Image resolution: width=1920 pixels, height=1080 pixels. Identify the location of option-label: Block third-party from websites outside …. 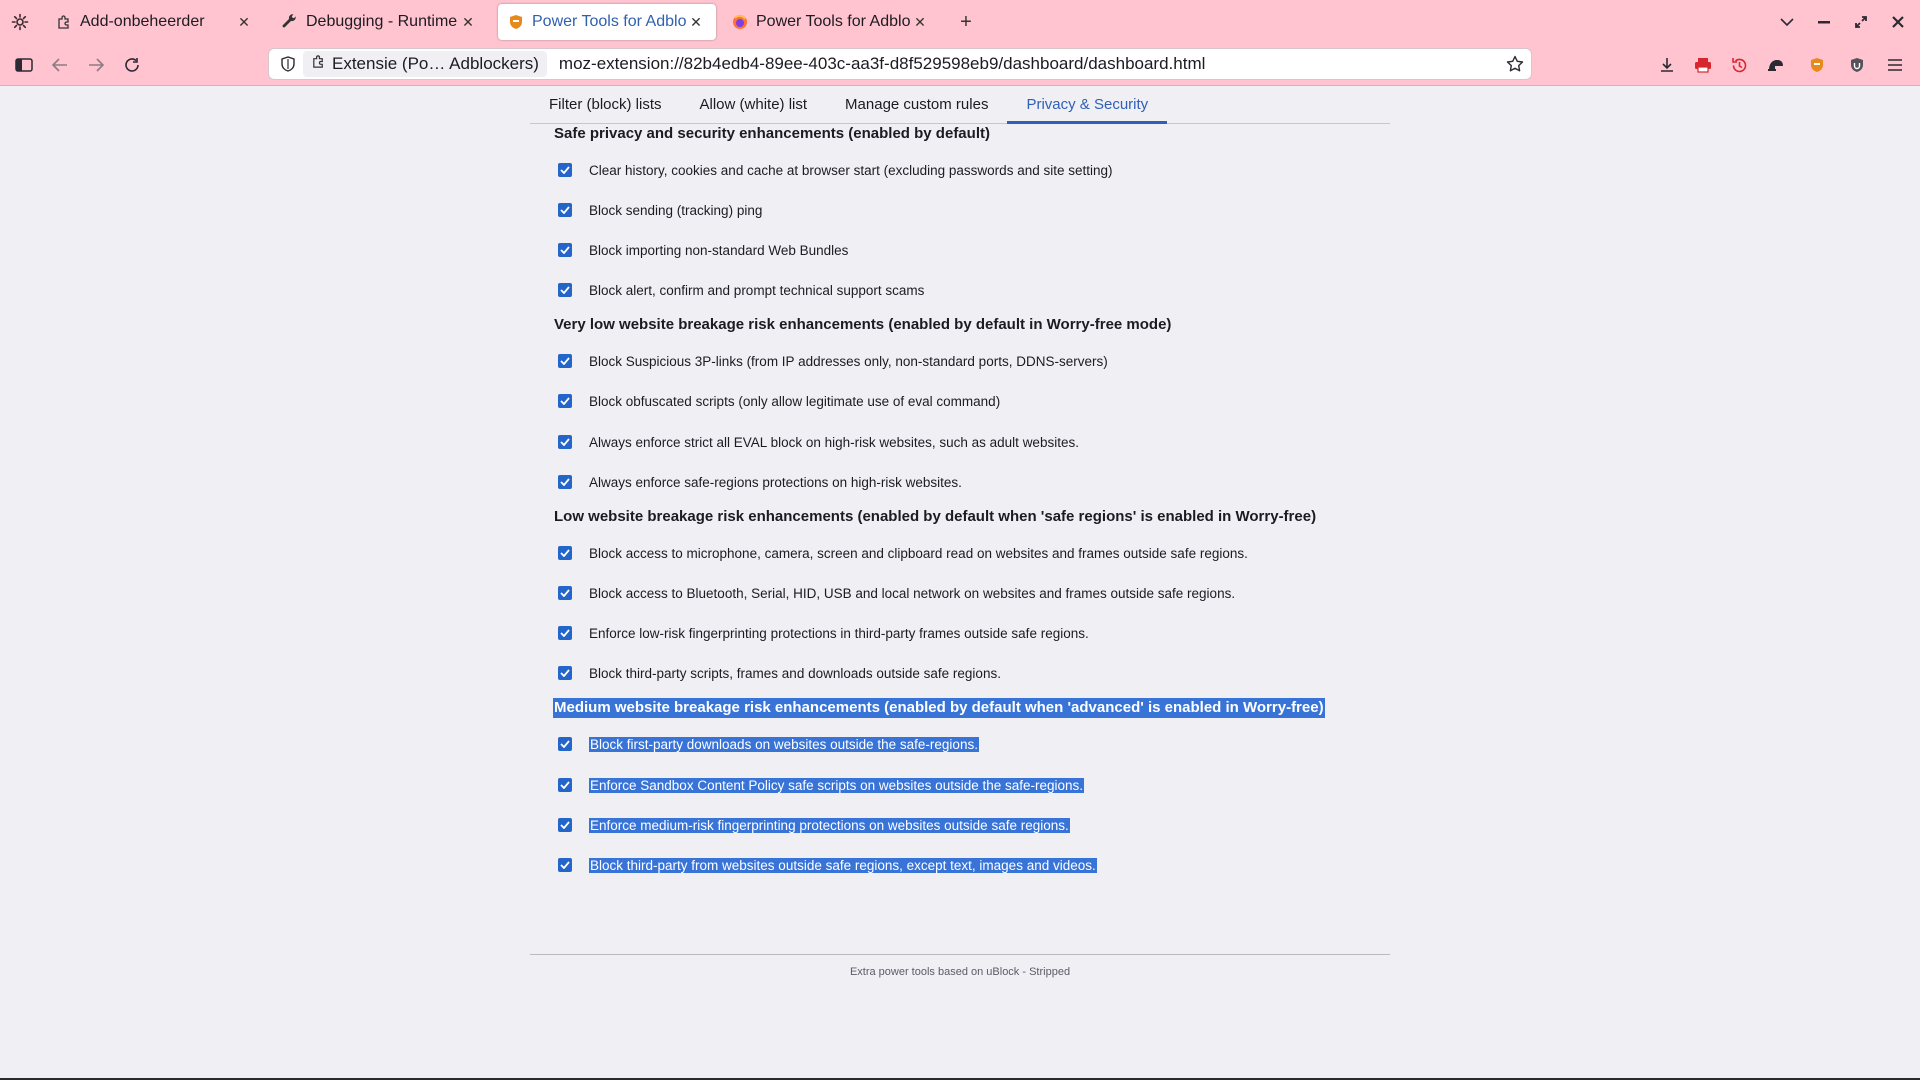
(843, 865).